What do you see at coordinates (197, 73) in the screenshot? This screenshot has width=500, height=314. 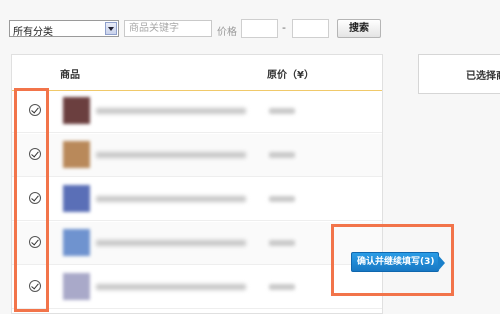 I see `table-header: 商品 原价（¥）` at bounding box center [197, 73].